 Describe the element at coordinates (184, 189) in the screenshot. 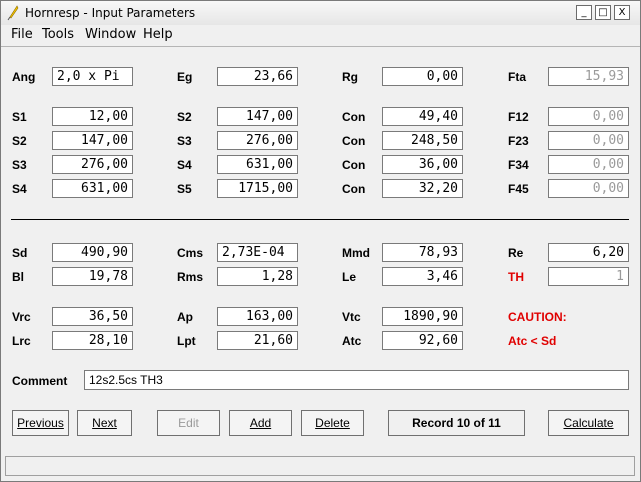

I see `label-s5: S5` at that location.